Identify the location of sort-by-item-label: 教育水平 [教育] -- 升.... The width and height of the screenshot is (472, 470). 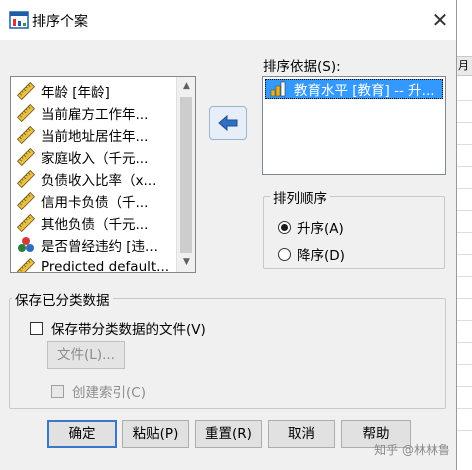
(364, 91).